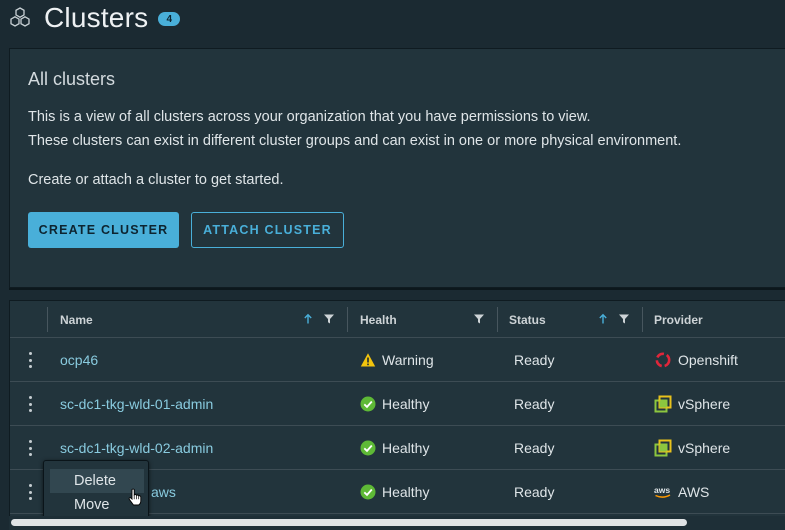  What do you see at coordinates (349, 522) in the screenshot?
I see `scrollbar-thumb` at bounding box center [349, 522].